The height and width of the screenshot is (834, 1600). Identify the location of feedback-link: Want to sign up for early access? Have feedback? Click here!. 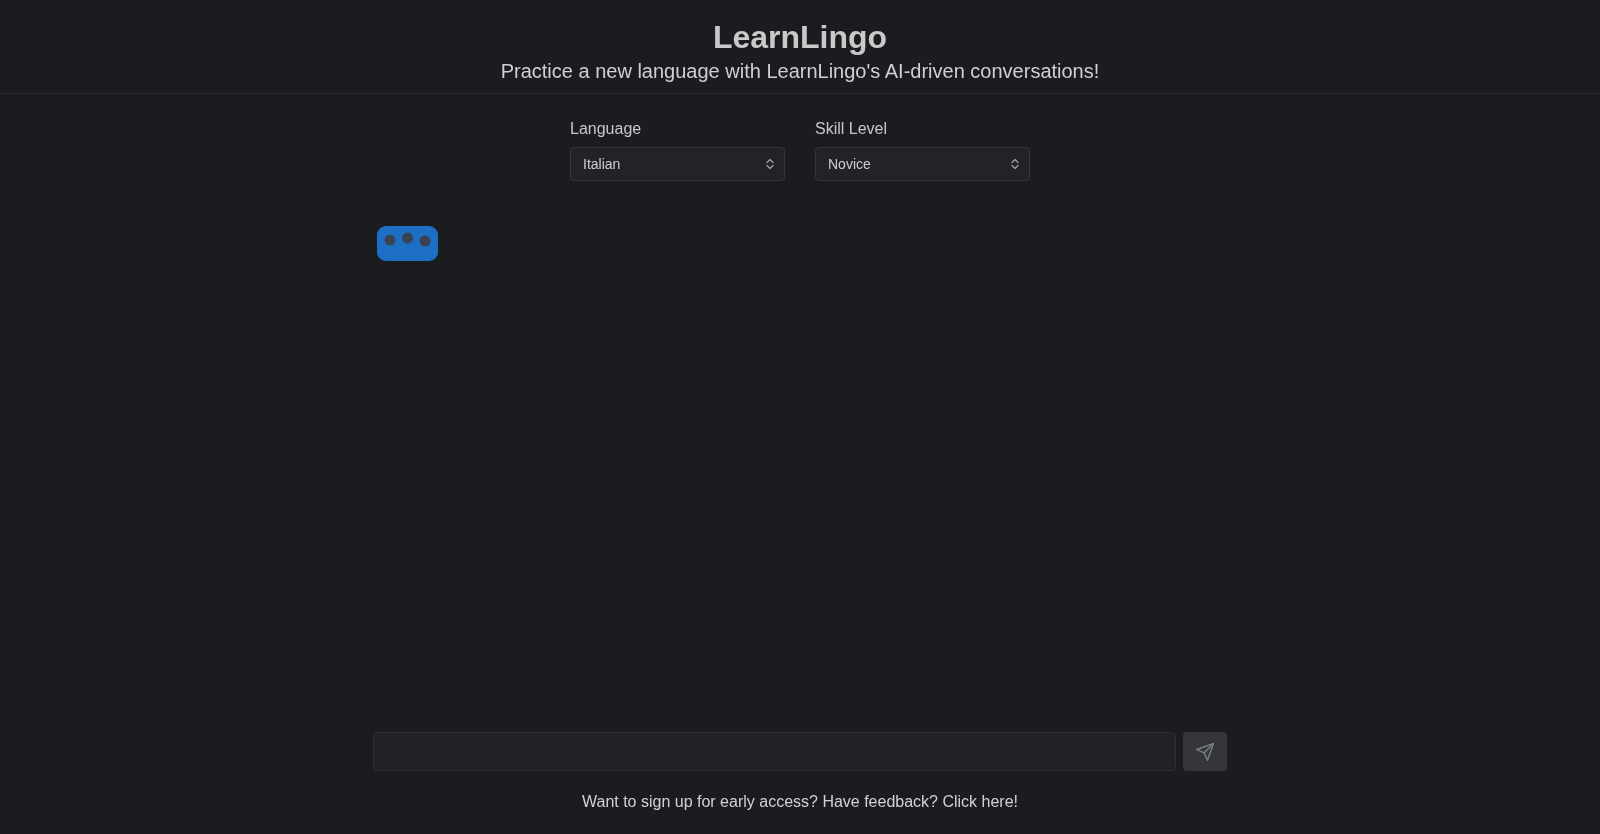
(800, 802).